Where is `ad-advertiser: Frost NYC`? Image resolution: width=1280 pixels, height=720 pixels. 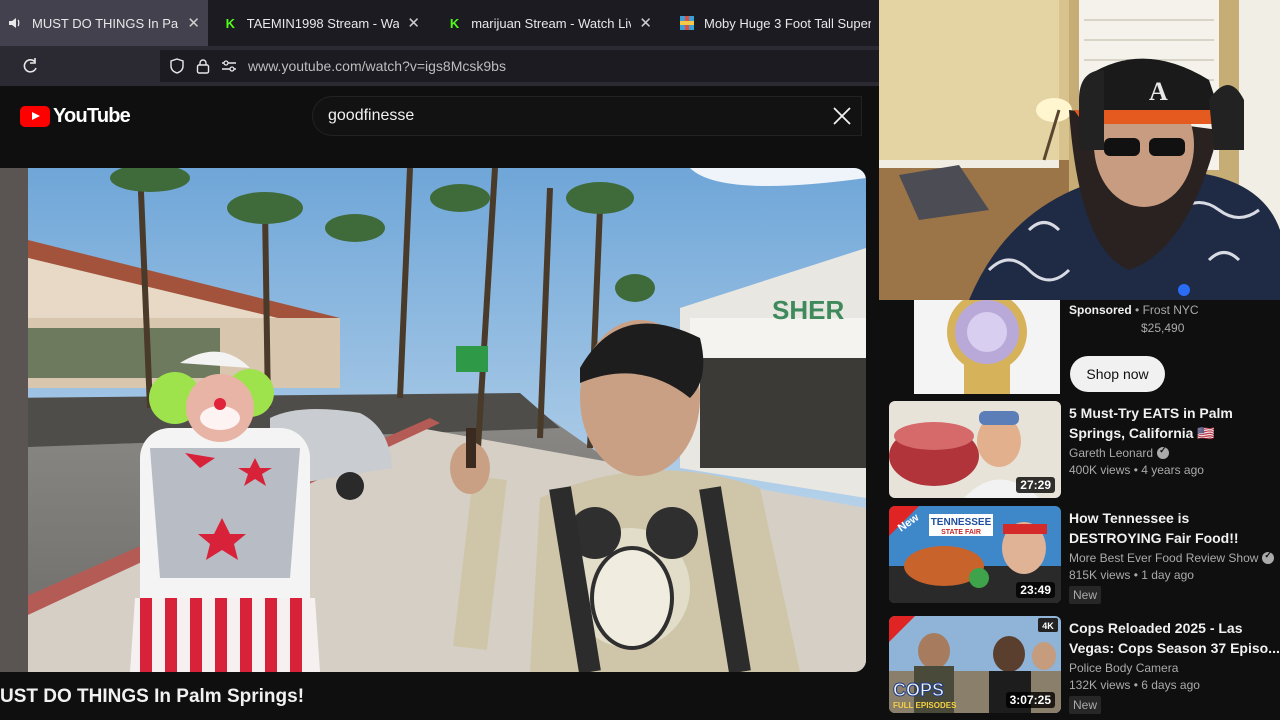 ad-advertiser: Frost NYC is located at coordinates (1171, 310).